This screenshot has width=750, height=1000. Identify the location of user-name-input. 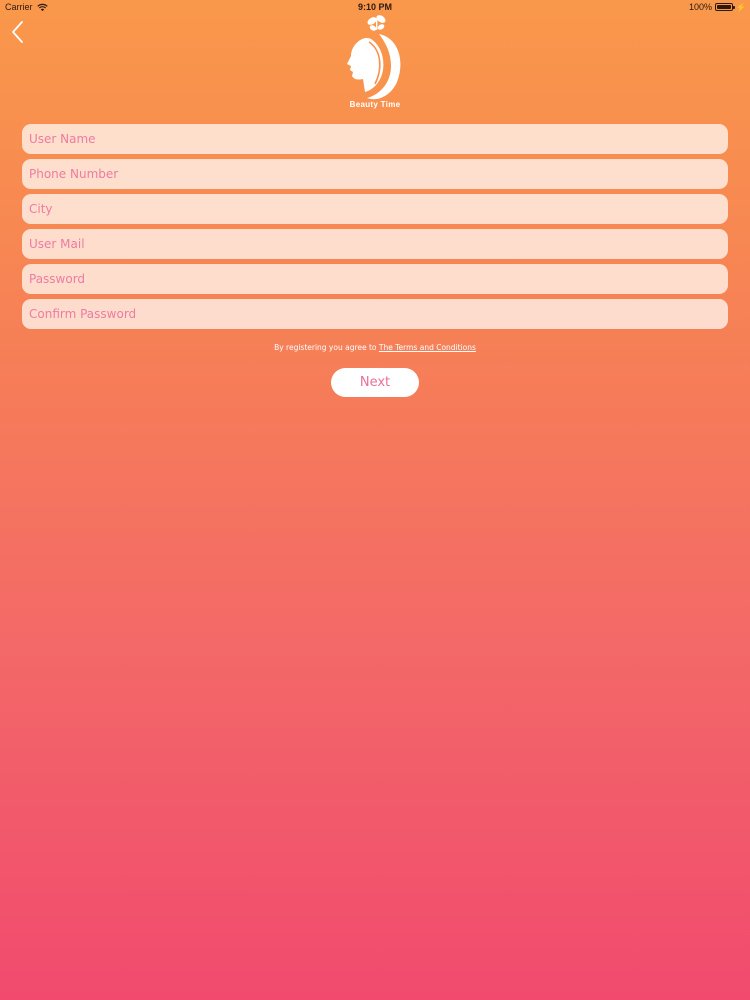
(375, 139).